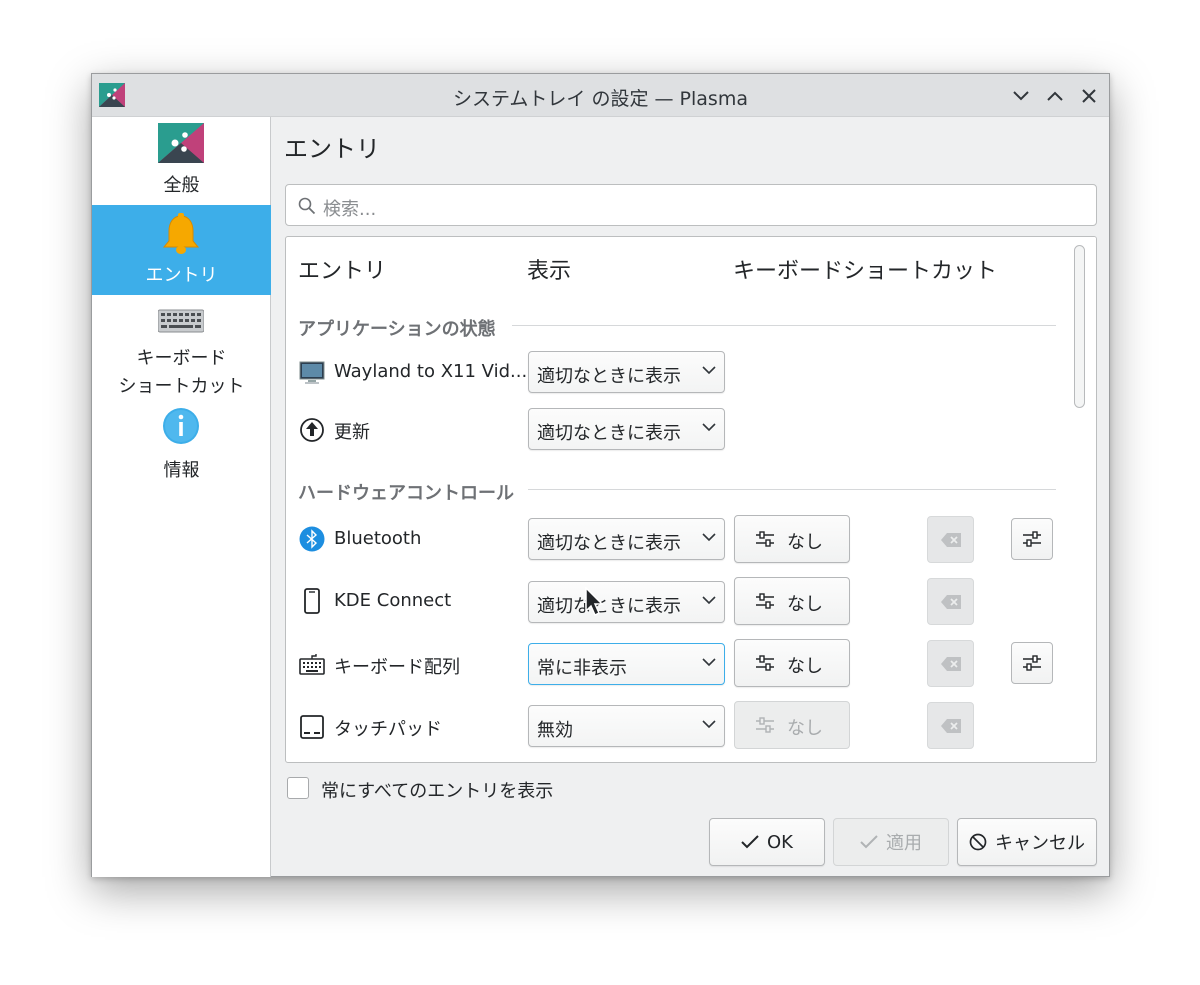 The image size is (1200, 985). Describe the element at coordinates (342, 271) in the screenshot. I see `column-header-entry: エントリ` at that location.